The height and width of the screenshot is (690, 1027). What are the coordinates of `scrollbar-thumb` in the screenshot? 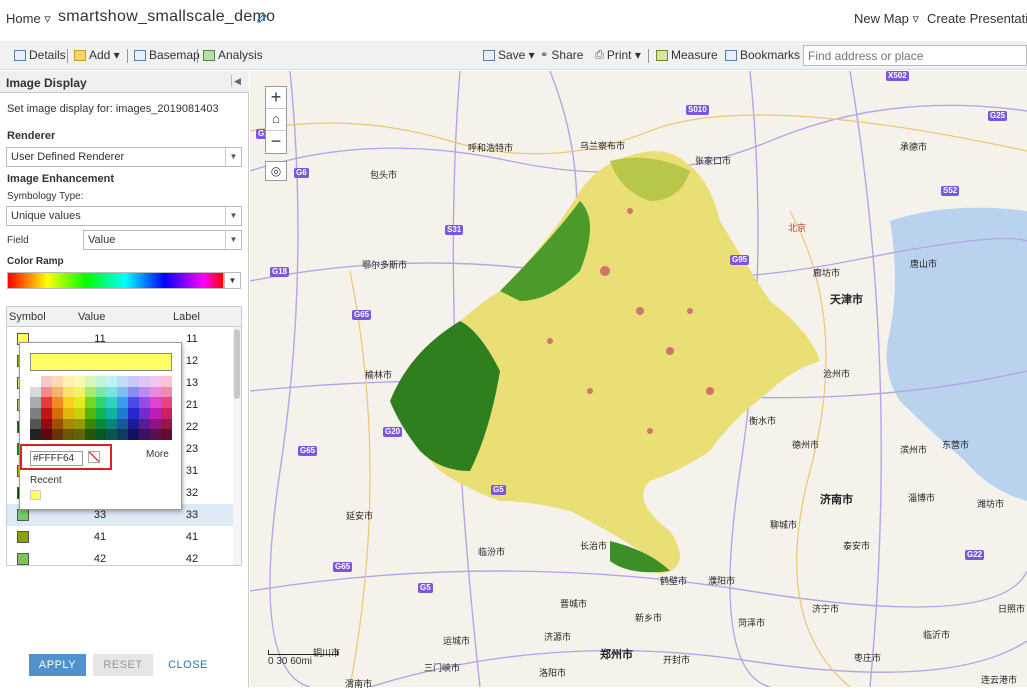 It's located at (237, 364).